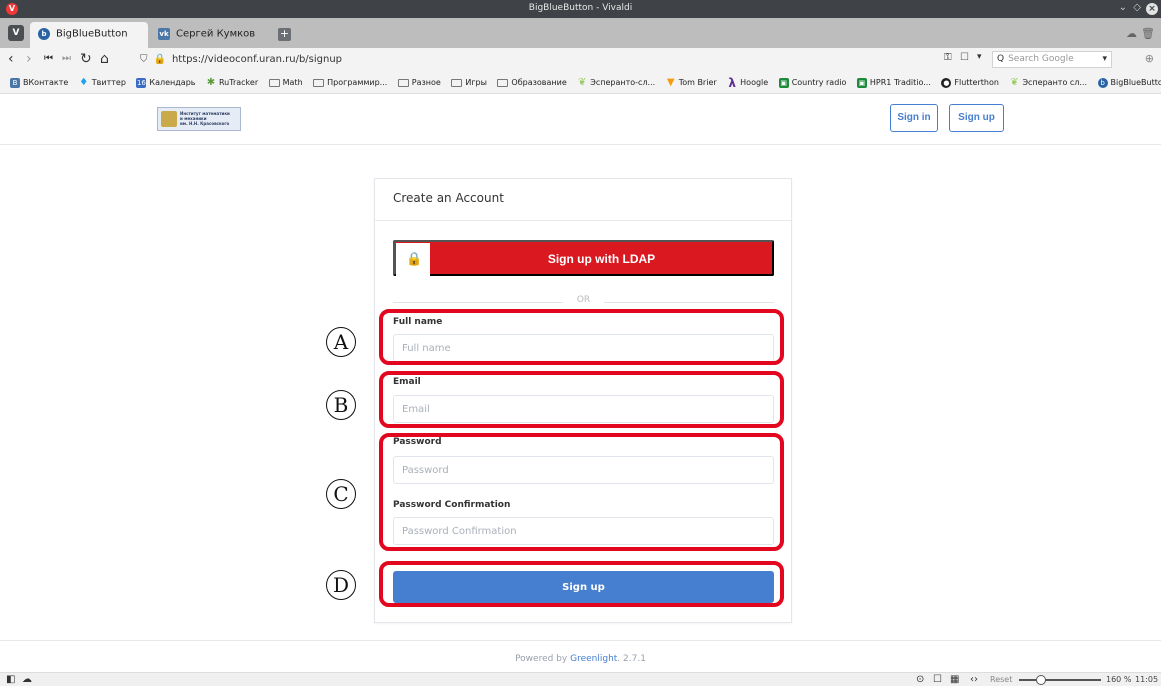 This screenshot has height=686, width=1161. Describe the element at coordinates (1152, 9) in the screenshot. I see `close-window-icon: ×` at that location.